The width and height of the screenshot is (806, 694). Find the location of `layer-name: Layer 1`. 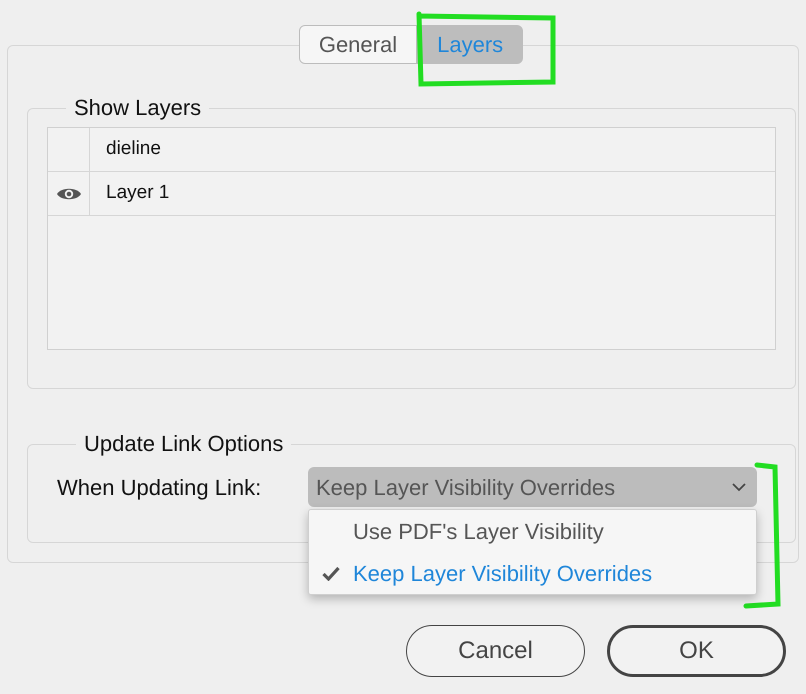

layer-name: Layer 1 is located at coordinates (130, 193).